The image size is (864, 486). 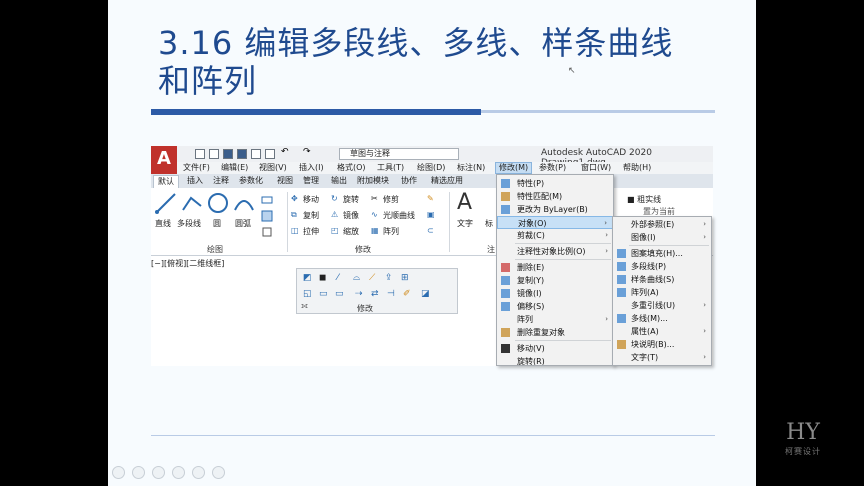 I want to click on menu-item-clip: 剪裁(C) ›, so click(x=555, y=235).